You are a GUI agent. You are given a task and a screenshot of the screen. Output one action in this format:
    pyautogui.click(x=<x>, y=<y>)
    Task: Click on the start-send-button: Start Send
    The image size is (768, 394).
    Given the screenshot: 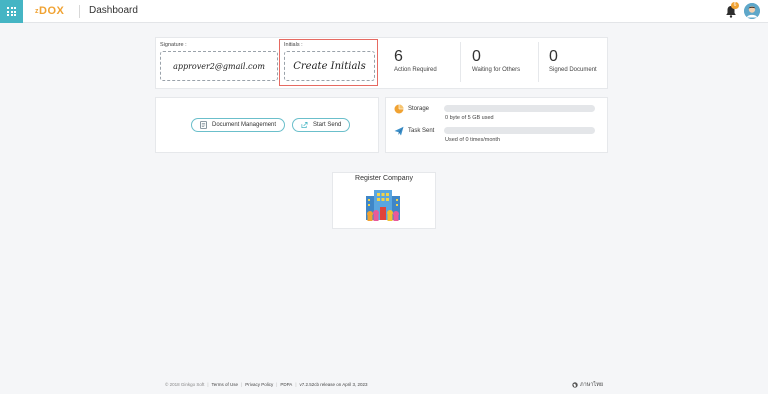 What is the action you would take?
    pyautogui.click(x=321, y=125)
    